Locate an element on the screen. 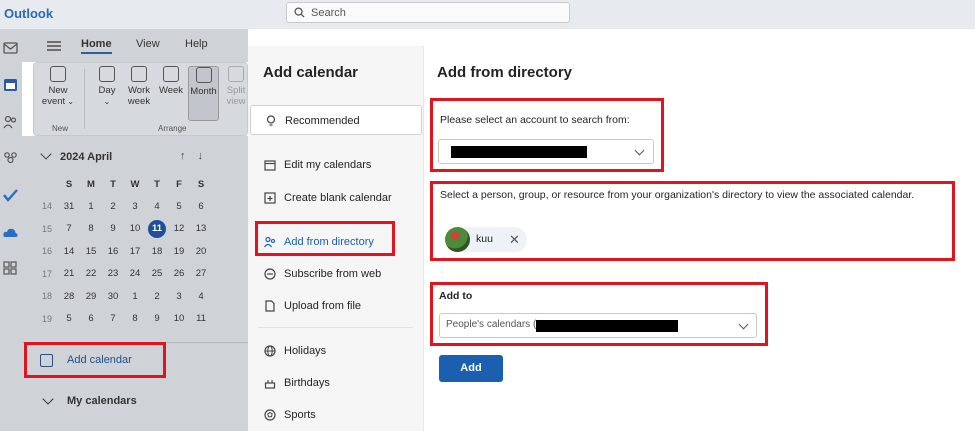  nav-item-sports: Sports is located at coordinates (336, 415).